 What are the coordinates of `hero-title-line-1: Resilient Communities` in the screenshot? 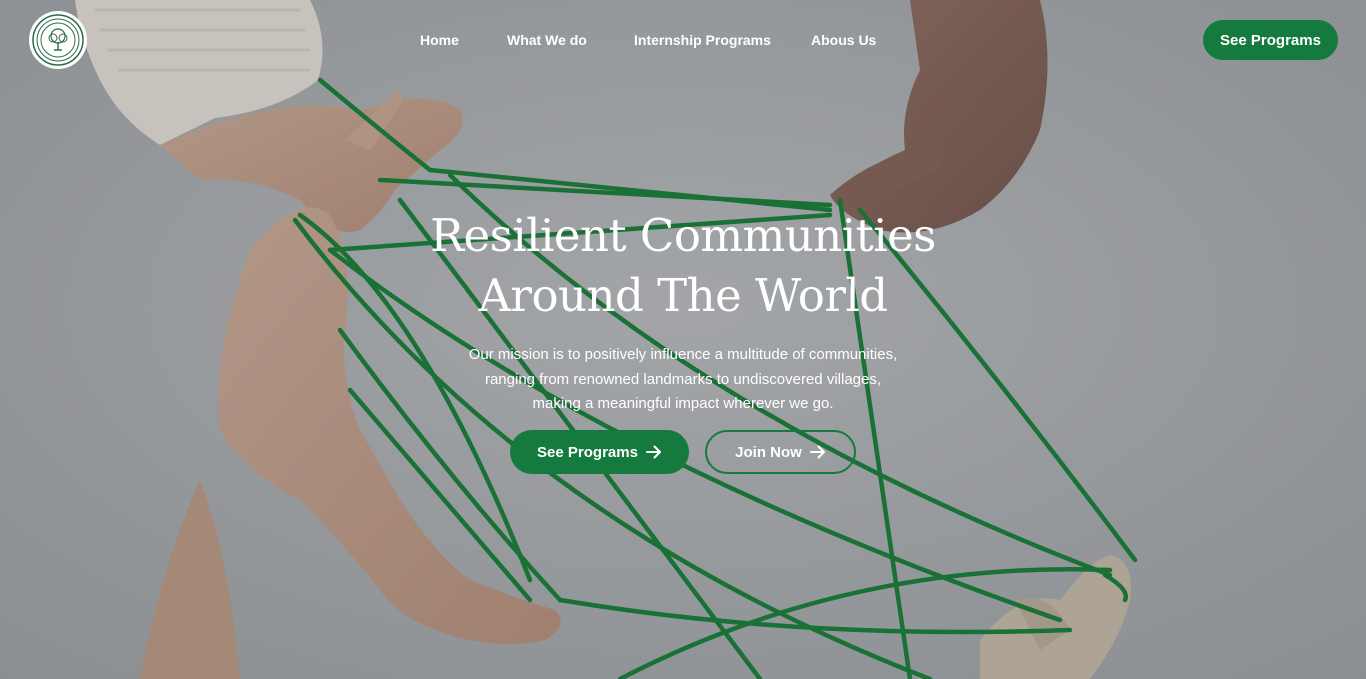 It's located at (683, 235).